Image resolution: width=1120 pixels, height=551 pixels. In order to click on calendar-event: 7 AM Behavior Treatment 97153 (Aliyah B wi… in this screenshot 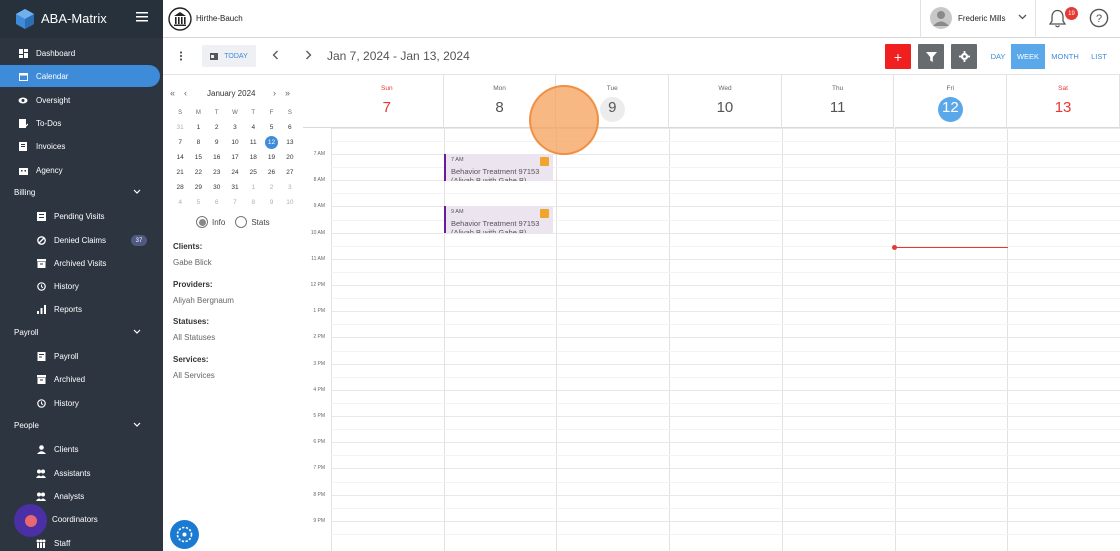, I will do `click(498, 167)`.